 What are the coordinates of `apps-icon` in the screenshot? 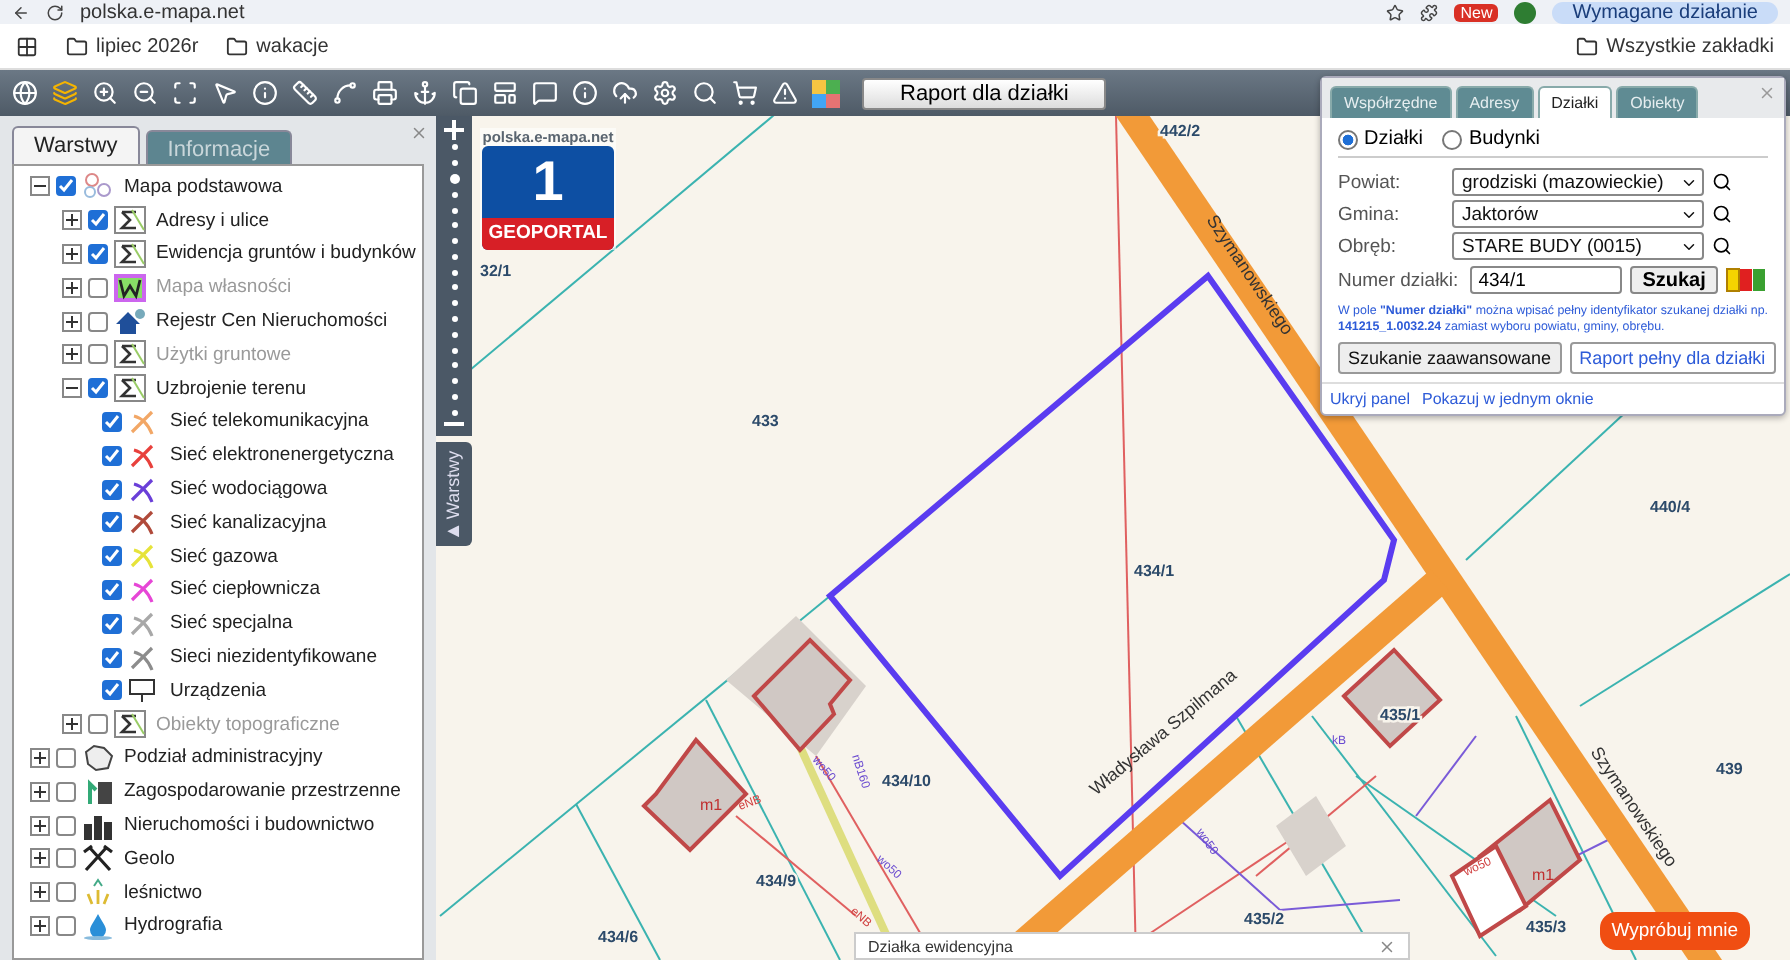 It's located at (27, 46).